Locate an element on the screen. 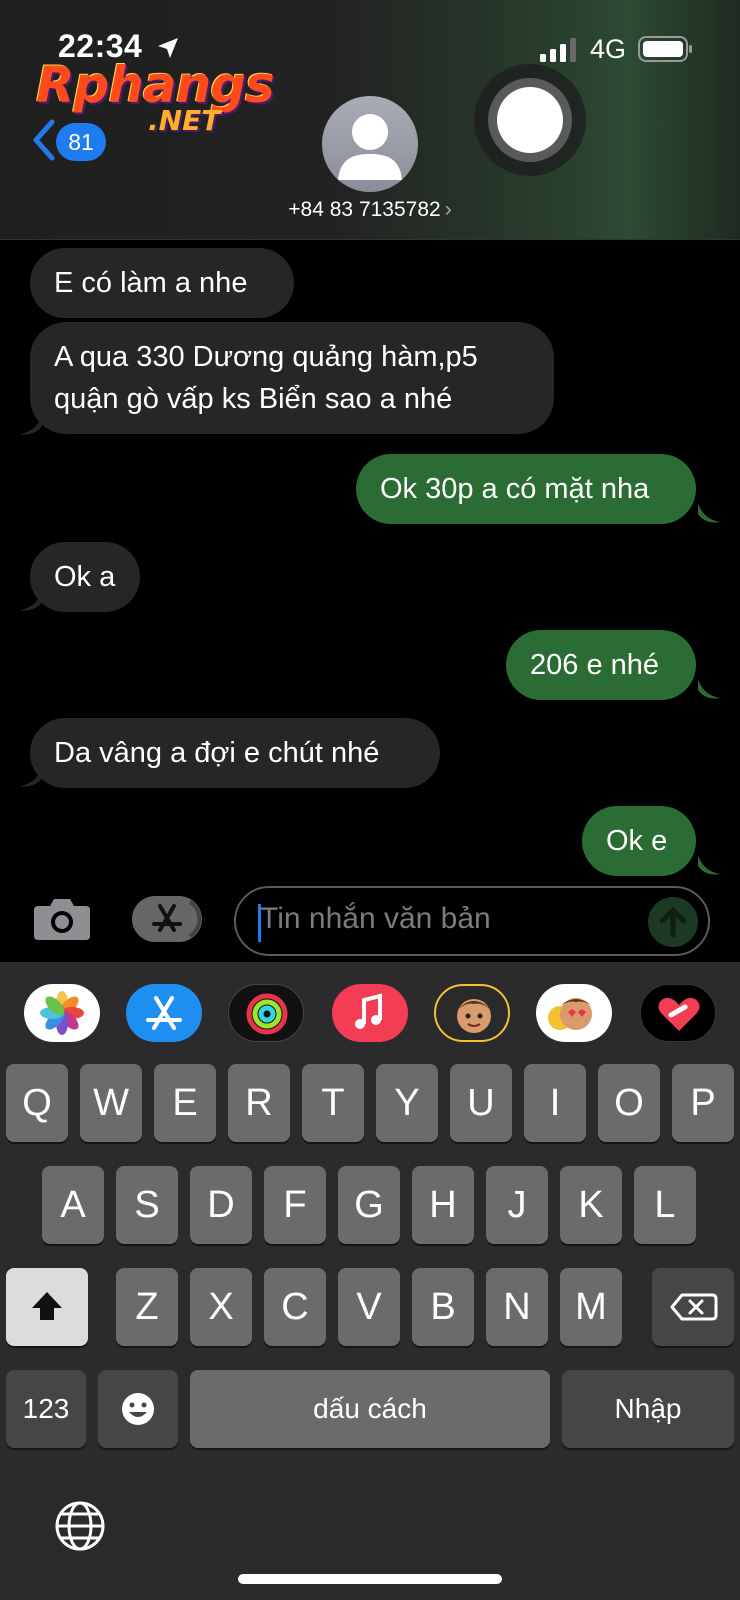 Image resolution: width=740 pixels, height=1600 pixels. key-m: M is located at coordinates (591, 1307).